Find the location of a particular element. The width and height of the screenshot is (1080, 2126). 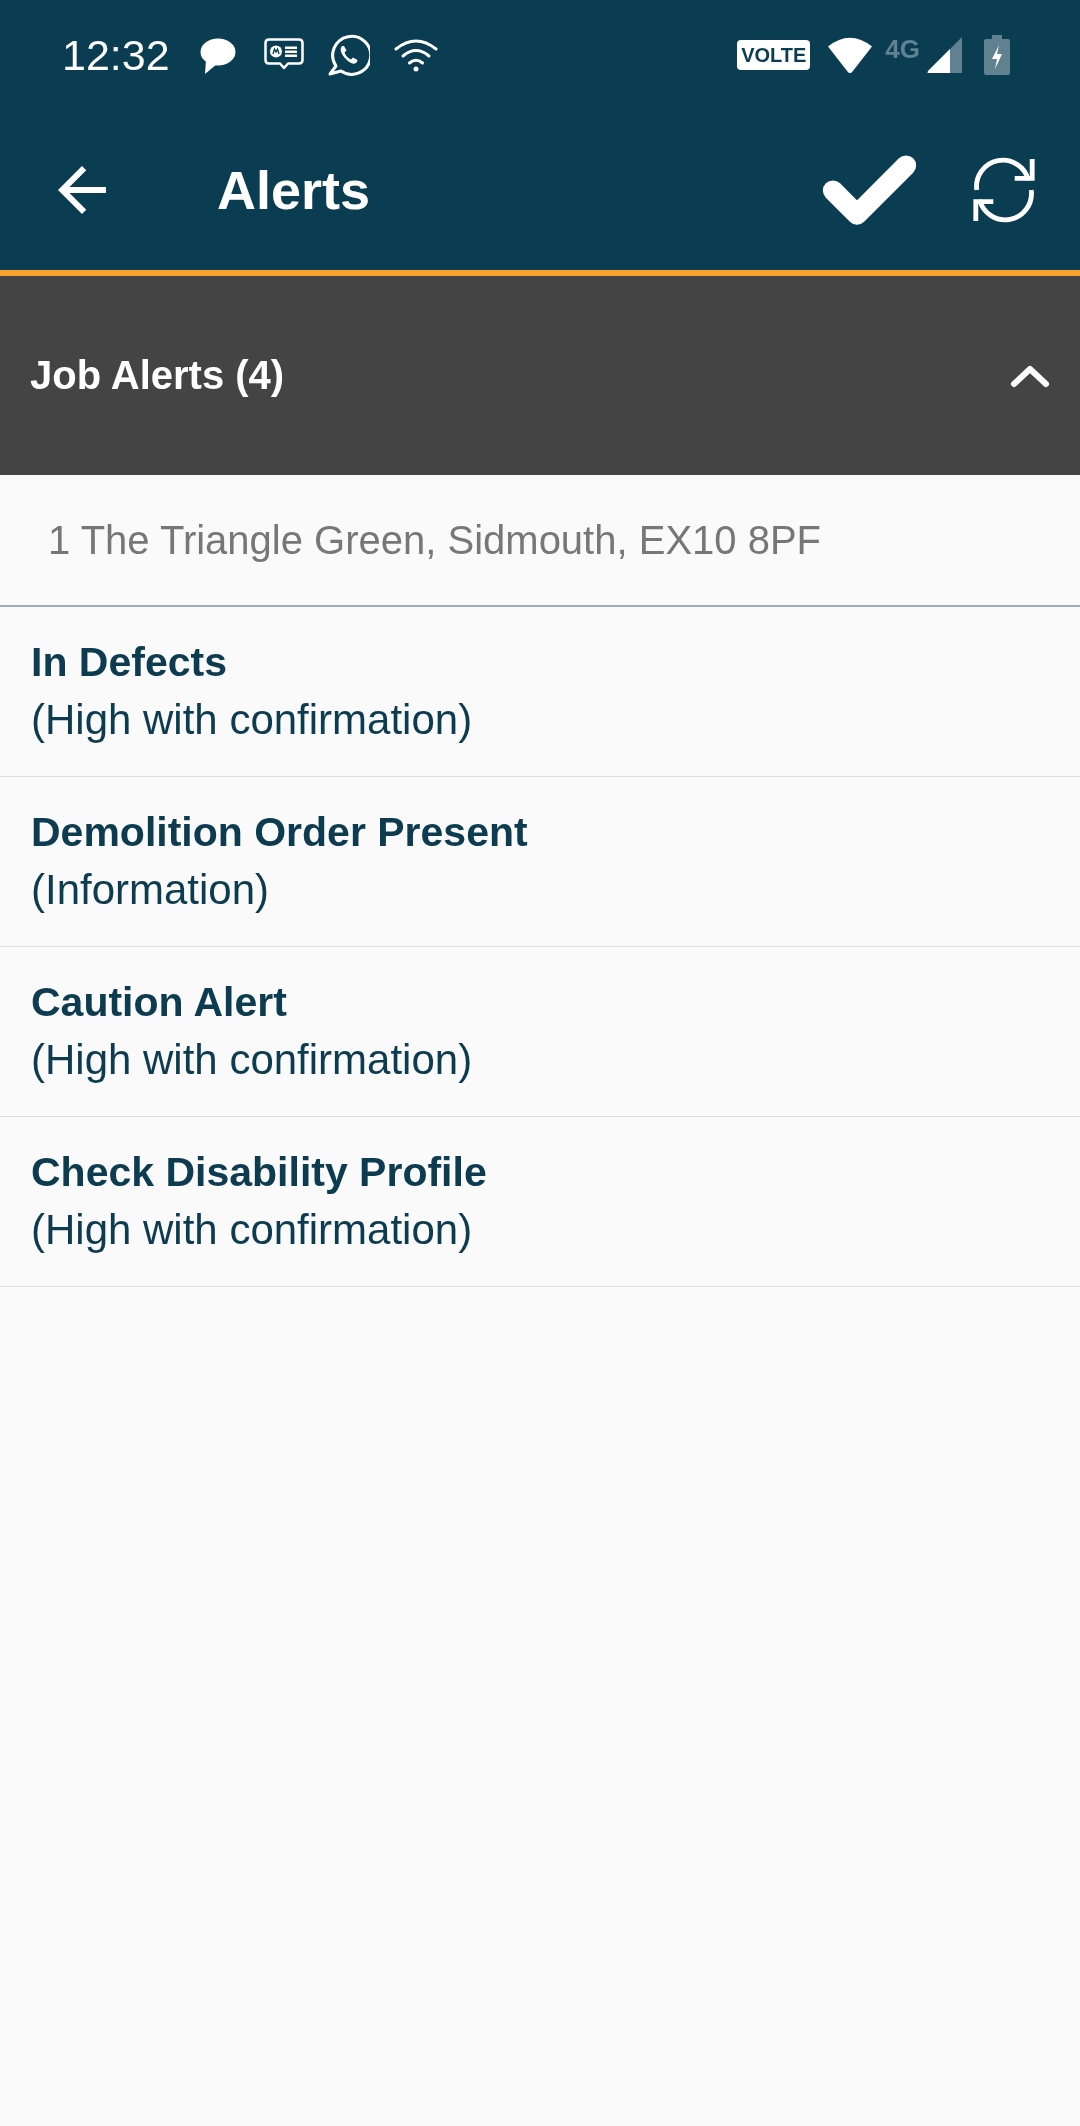

network-badge: VOLTE is located at coordinates (774, 55).